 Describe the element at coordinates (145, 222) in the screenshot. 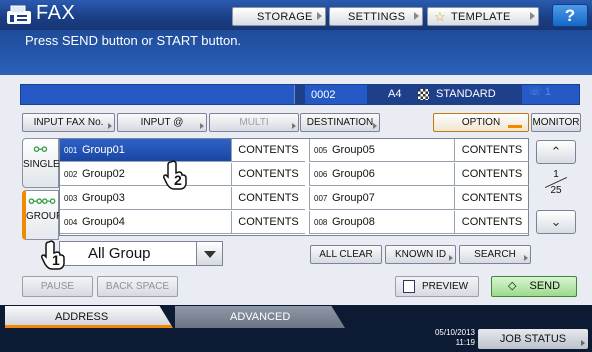

I see `list-item-group04: 004 Group04` at that location.